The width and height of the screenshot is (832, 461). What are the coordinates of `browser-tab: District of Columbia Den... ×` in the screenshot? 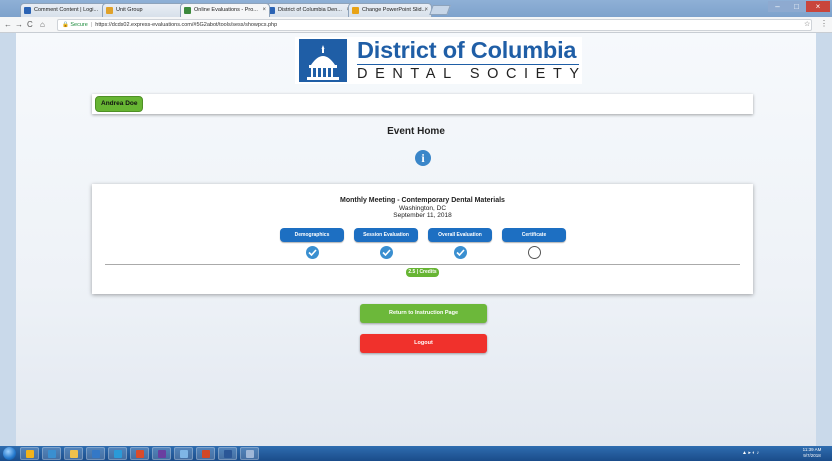 It's located at (309, 10).